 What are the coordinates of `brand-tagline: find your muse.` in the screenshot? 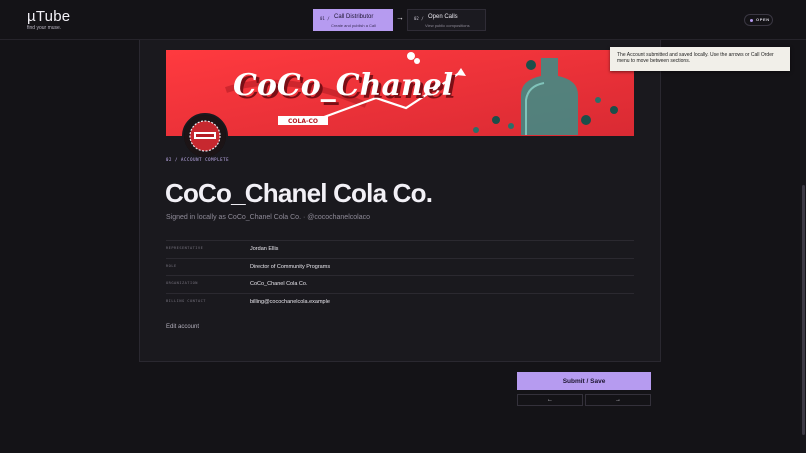 It's located at (44, 28).